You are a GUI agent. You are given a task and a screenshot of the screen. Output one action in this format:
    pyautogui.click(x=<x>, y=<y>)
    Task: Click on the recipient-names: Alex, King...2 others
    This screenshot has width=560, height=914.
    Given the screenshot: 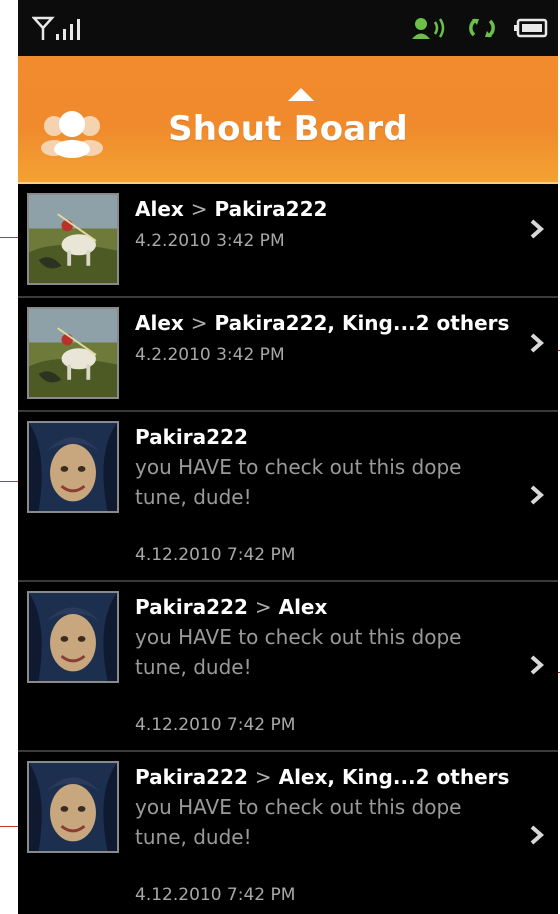 What is the action you would take?
    pyautogui.click(x=394, y=777)
    